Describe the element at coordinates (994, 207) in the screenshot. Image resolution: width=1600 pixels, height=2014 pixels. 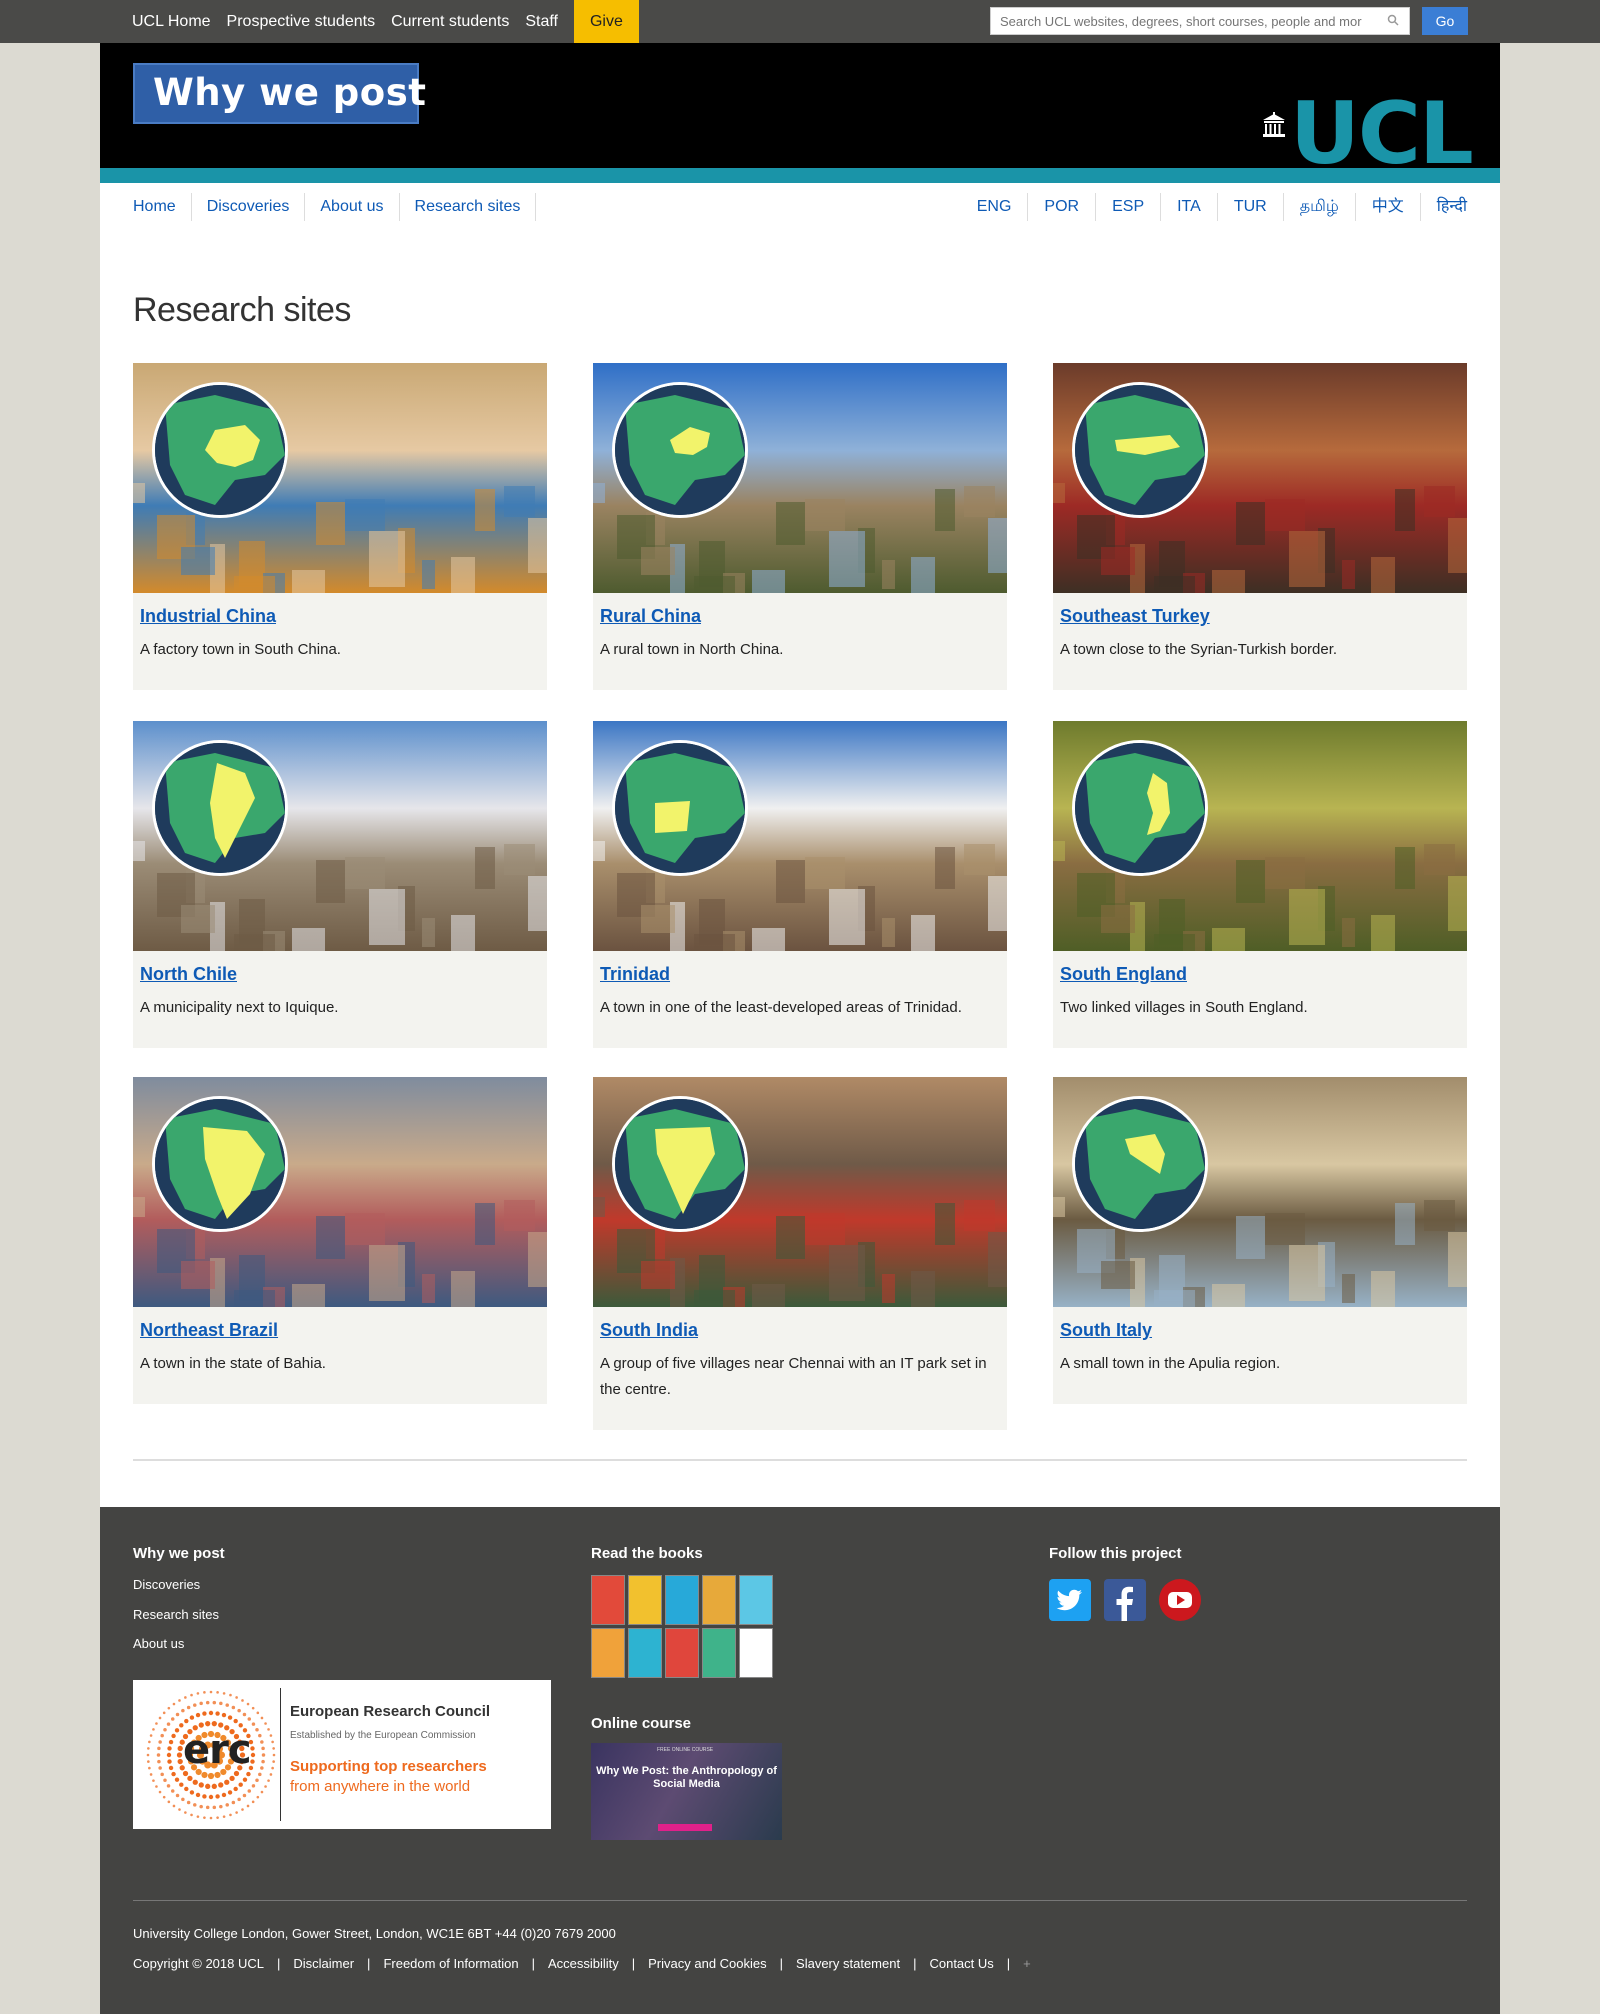
I see `lang-eng: ENG` at that location.